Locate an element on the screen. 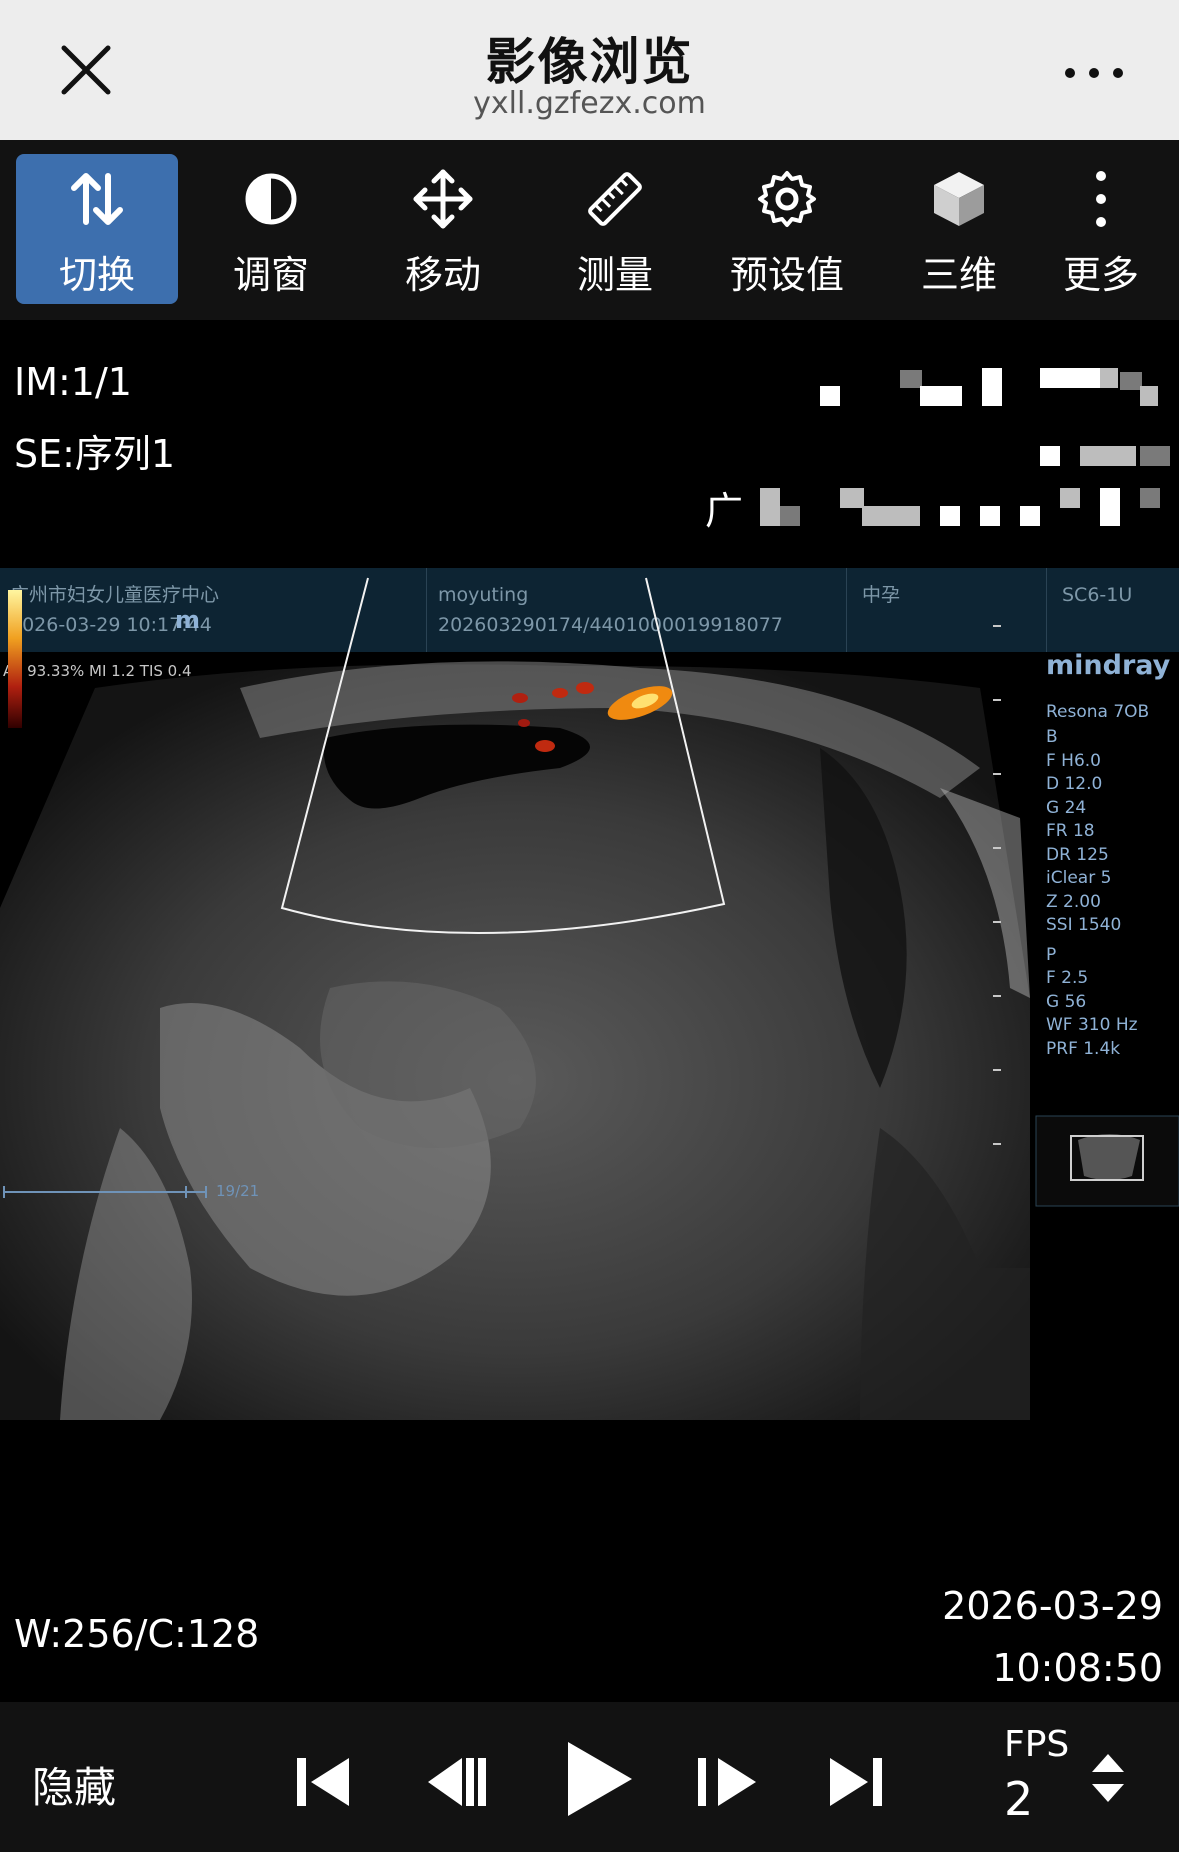 Image resolution: width=1179 pixels, height=1852 pixels. image-index: IM:1/1 is located at coordinates (73, 382).